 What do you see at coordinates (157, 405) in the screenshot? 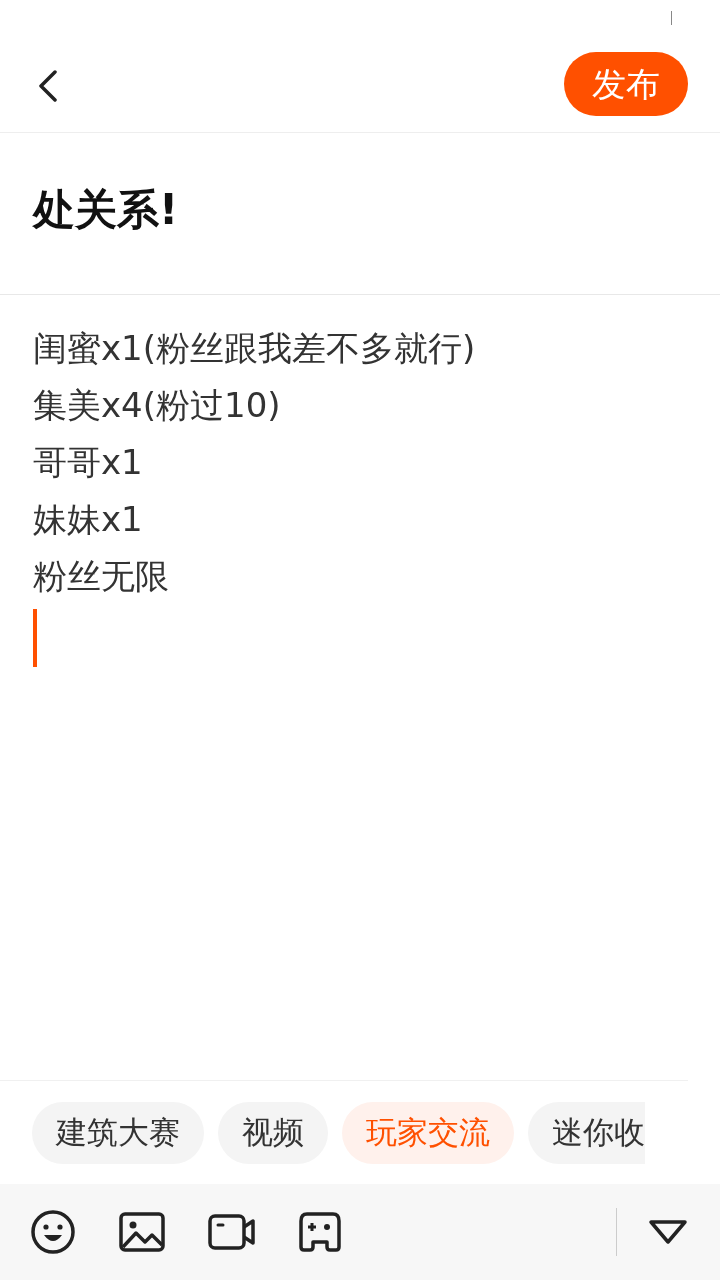
I see `body-text-line: 集美x4(粉过10)` at bounding box center [157, 405].